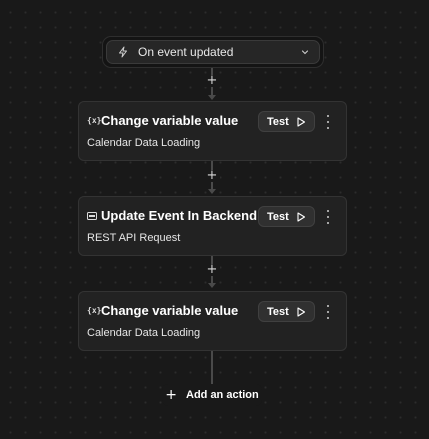 The width and height of the screenshot is (429, 439). What do you see at coordinates (305, 52) in the screenshot?
I see `chevron-down-icon` at bounding box center [305, 52].